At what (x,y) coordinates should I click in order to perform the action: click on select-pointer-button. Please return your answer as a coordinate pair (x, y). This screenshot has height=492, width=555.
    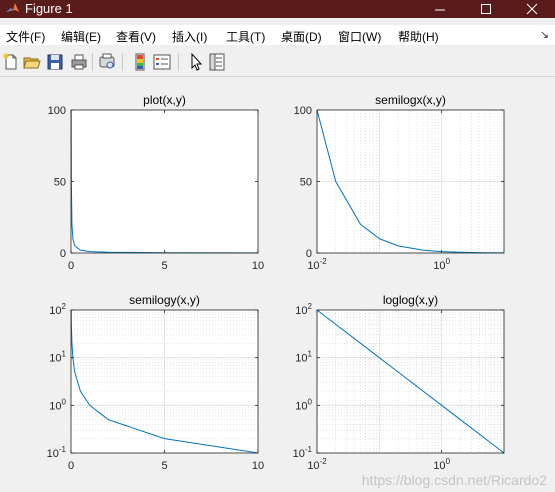
    Looking at the image, I should click on (196, 62).